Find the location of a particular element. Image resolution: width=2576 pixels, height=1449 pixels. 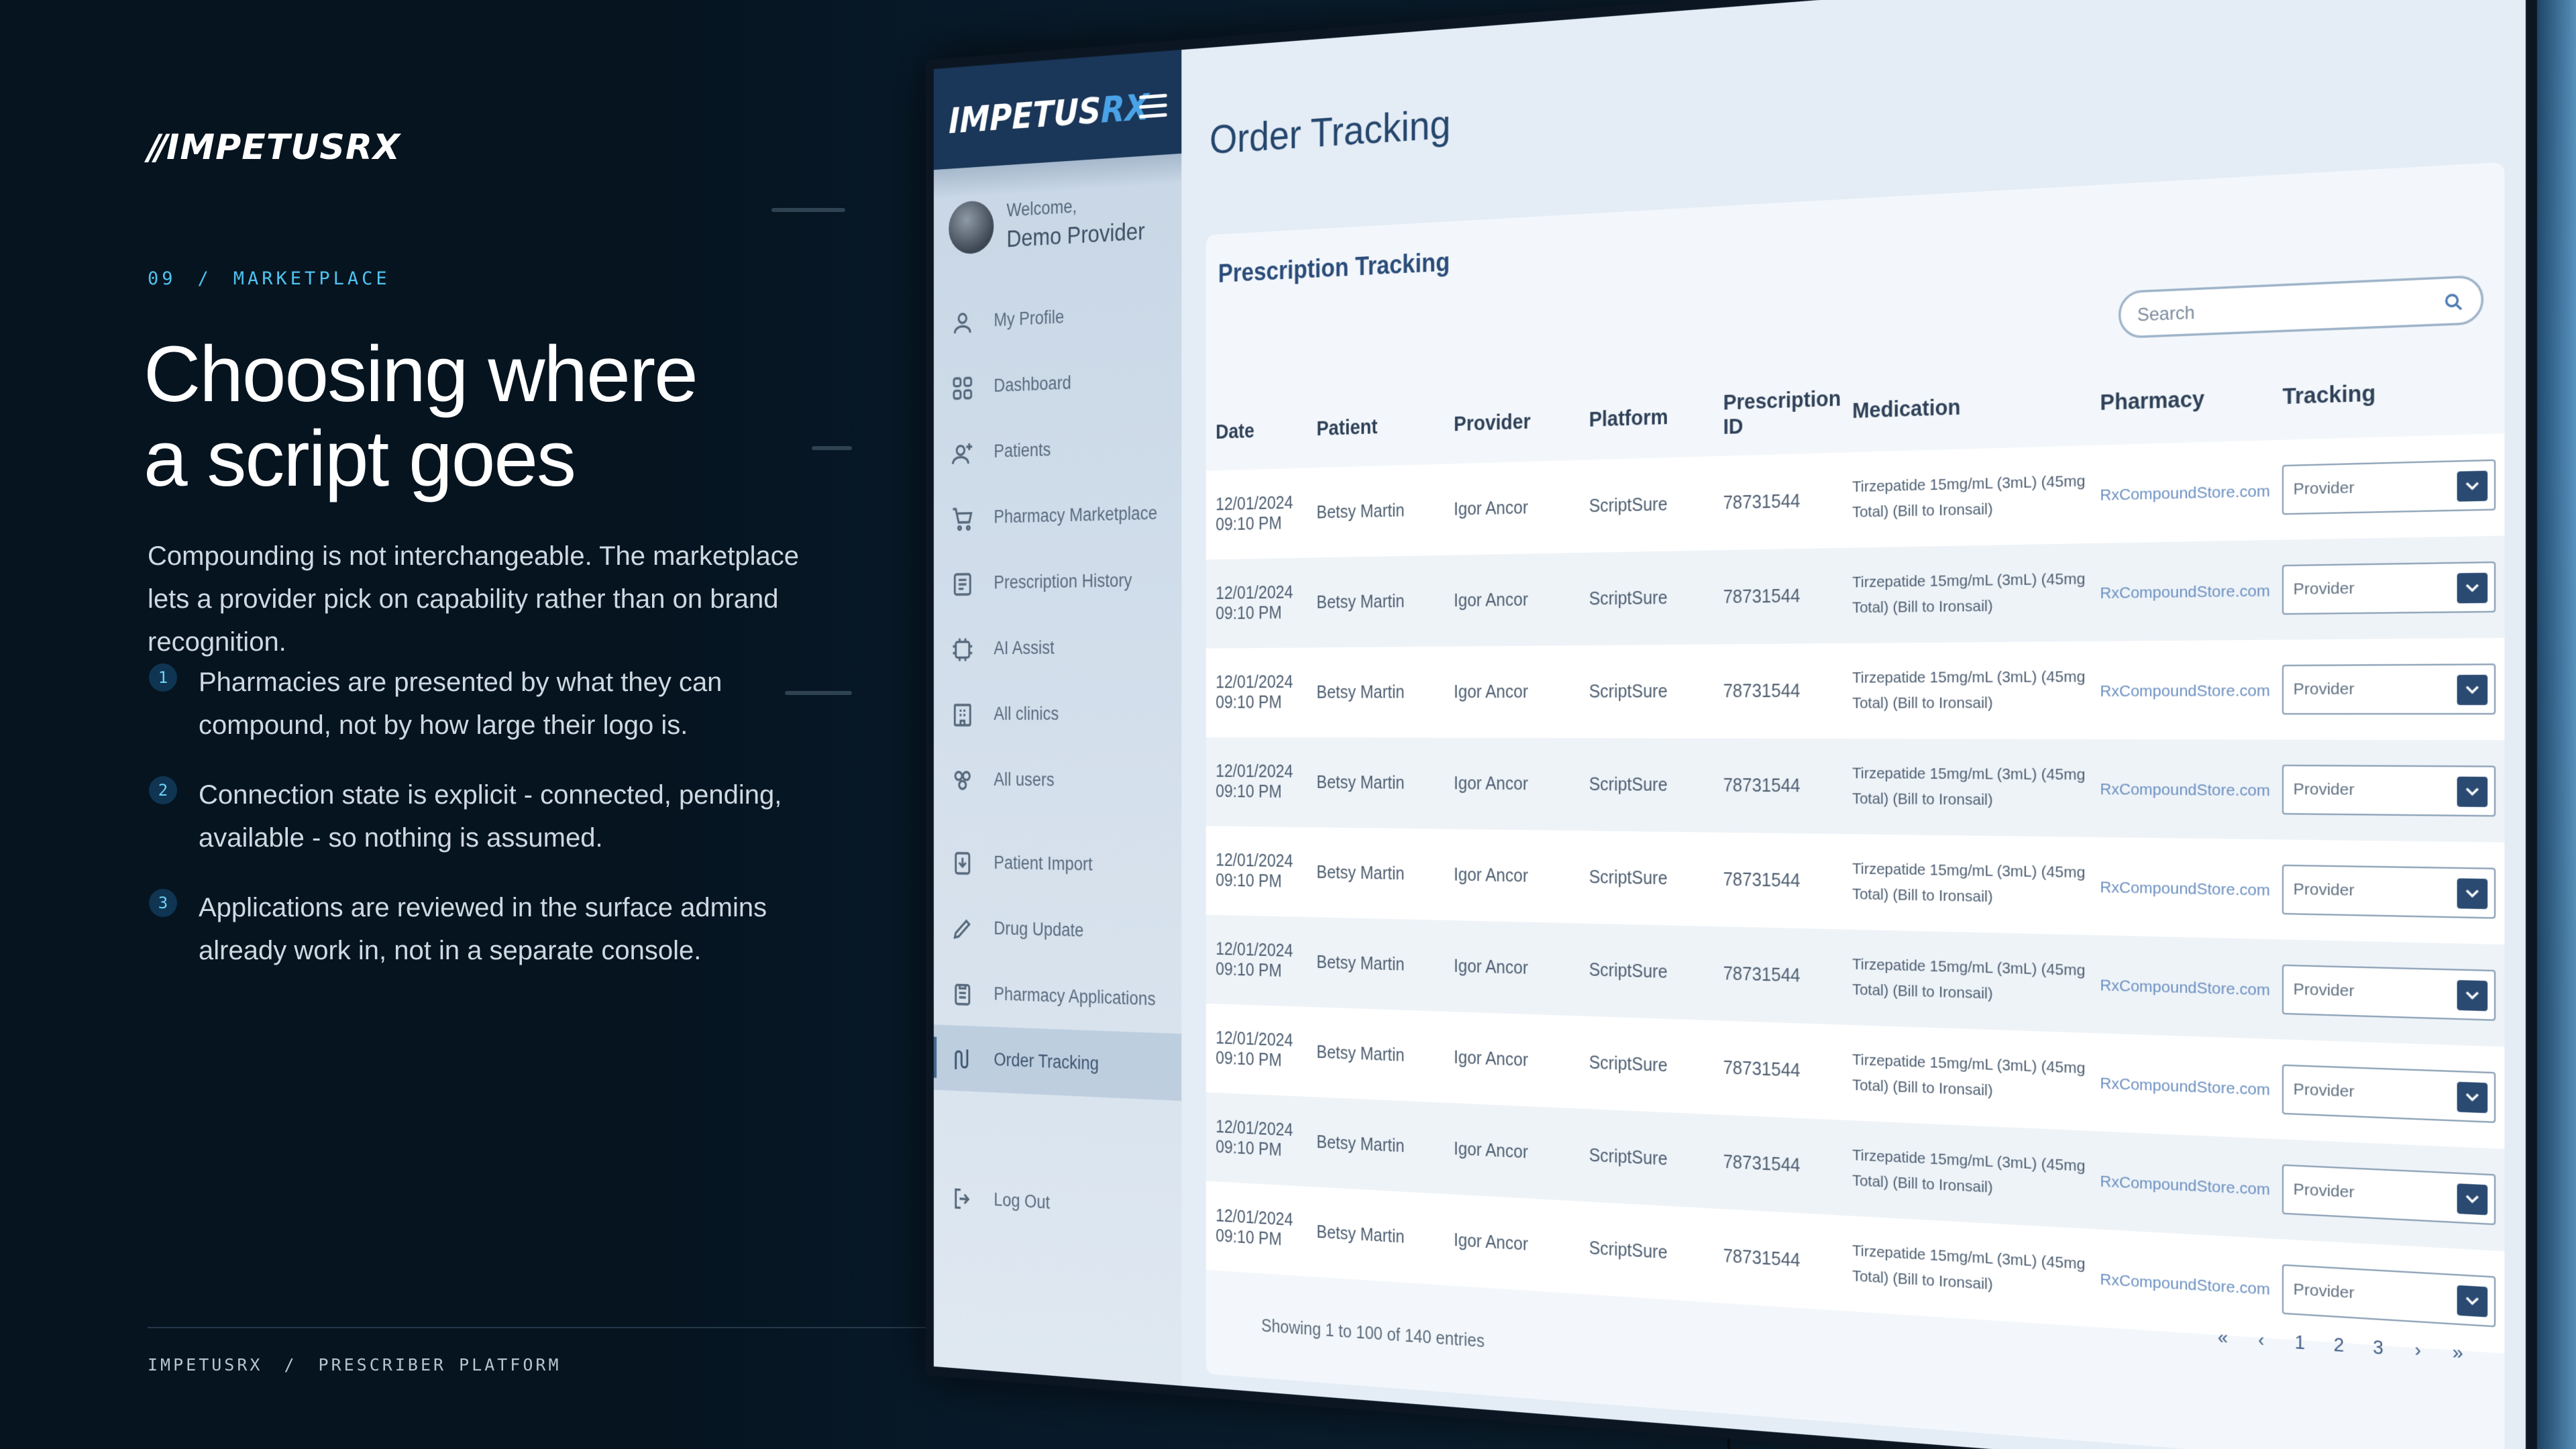

page-3-button: 3 is located at coordinates (2378, 1348).